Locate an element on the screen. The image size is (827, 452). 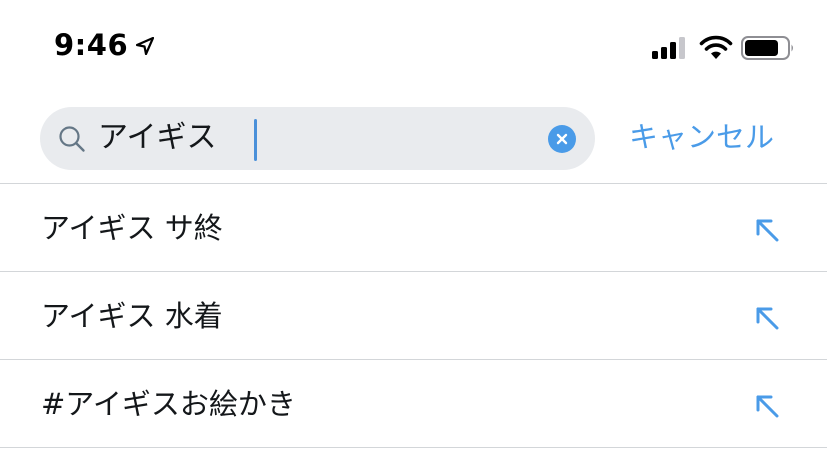
suggestion-label: アイギス サ終 is located at coordinates (132, 228).